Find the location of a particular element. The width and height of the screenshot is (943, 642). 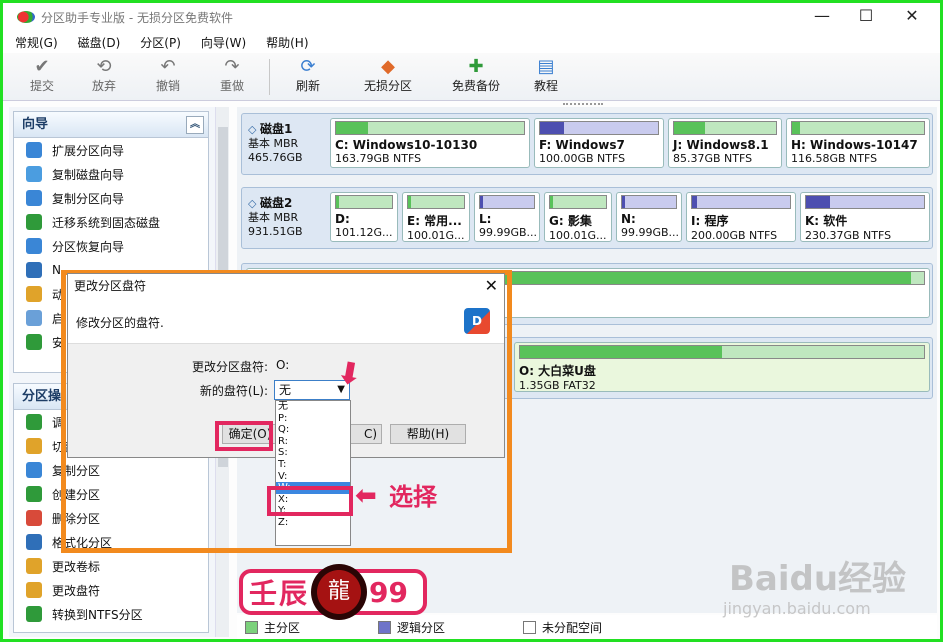

window-title: 分区助手专业版 - 无损分区免费软件 is located at coordinates (137, 17).